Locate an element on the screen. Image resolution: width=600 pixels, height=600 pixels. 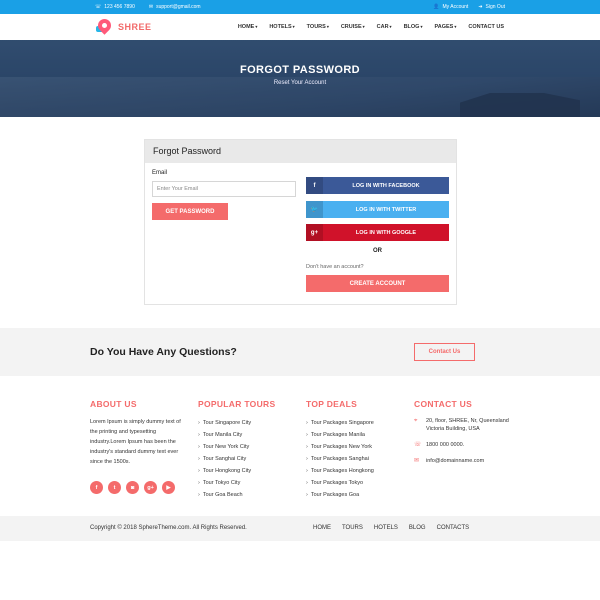
facebook-login-button: f LOG IN WITH FACEBOOK is located at coordinates (377, 185).